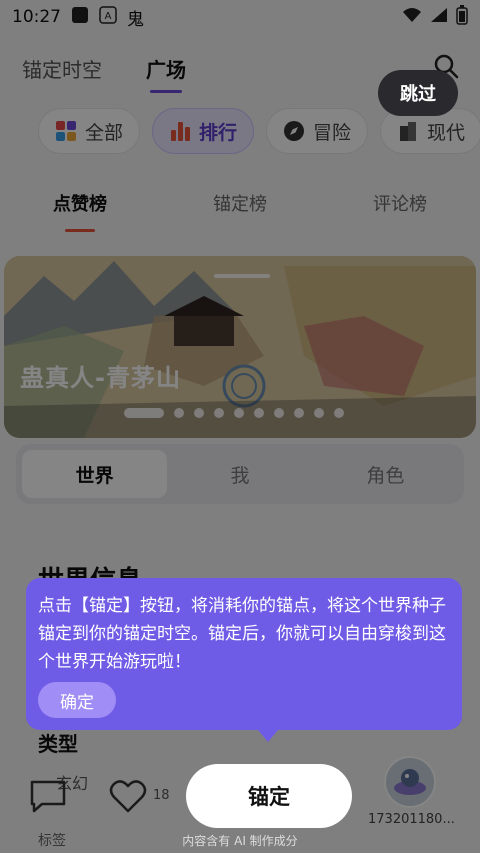  Describe the element at coordinates (269, 796) in the screenshot. I see `anchor-button: 锚定` at that location.